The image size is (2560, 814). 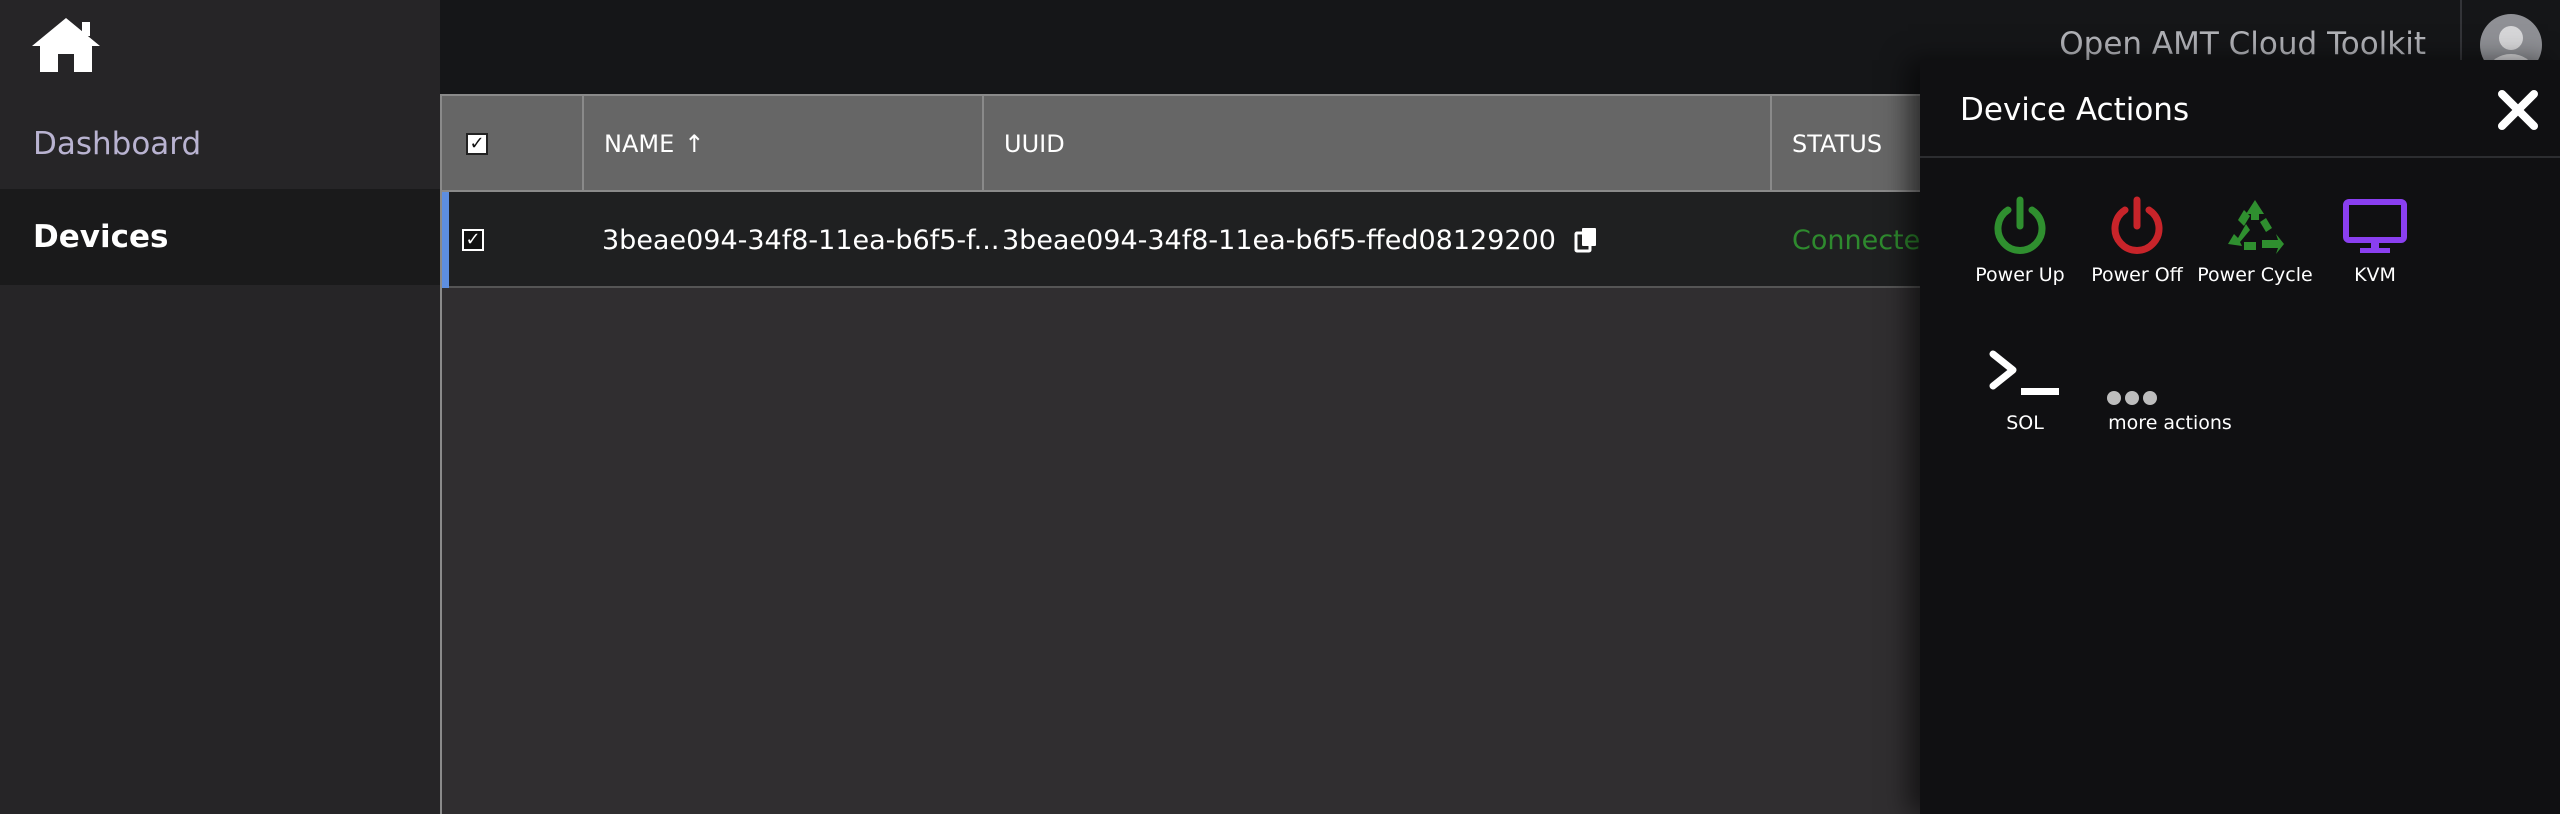 I want to click on sidebar-item-dashboard: Dashboard, so click(x=220, y=144).